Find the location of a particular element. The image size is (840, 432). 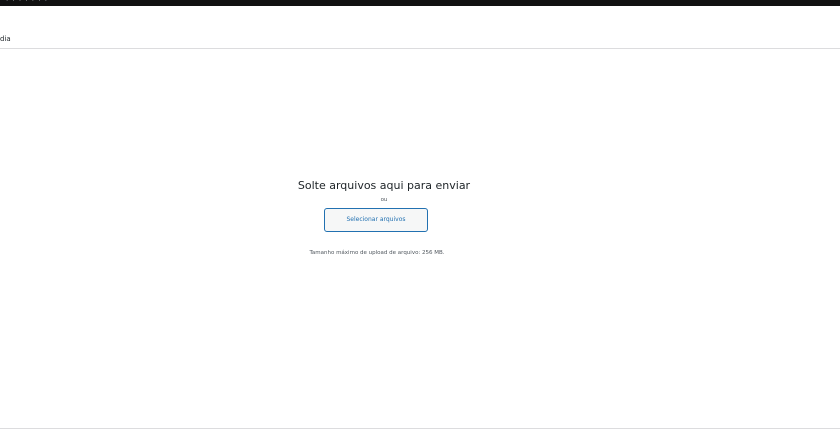

page-header: dia is located at coordinates (420, 27).